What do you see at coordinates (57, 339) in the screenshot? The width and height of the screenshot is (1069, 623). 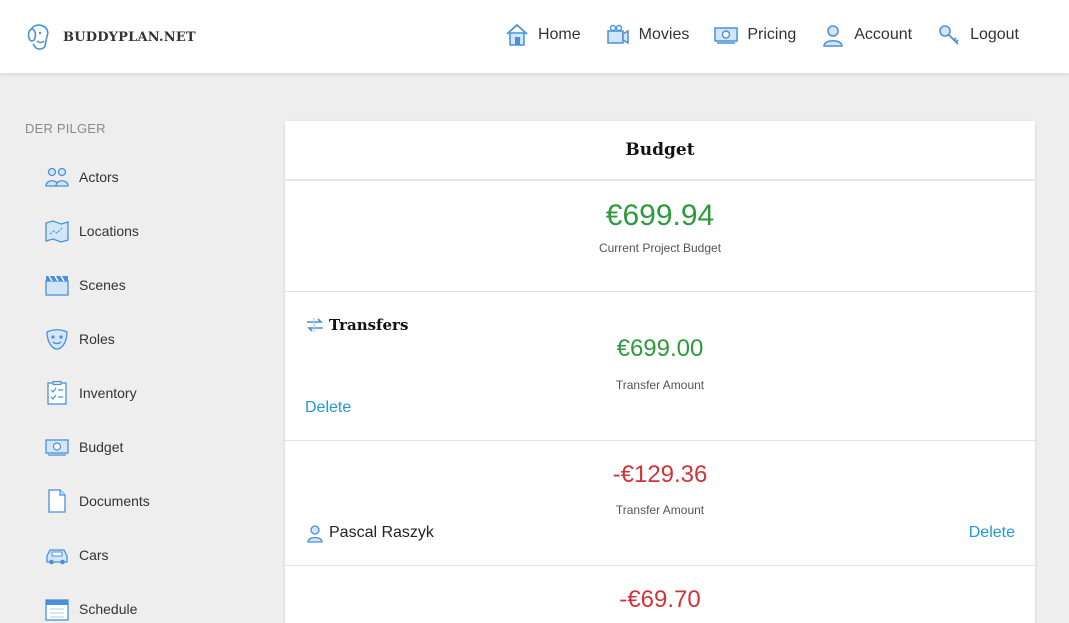 I see `mask-icon` at bounding box center [57, 339].